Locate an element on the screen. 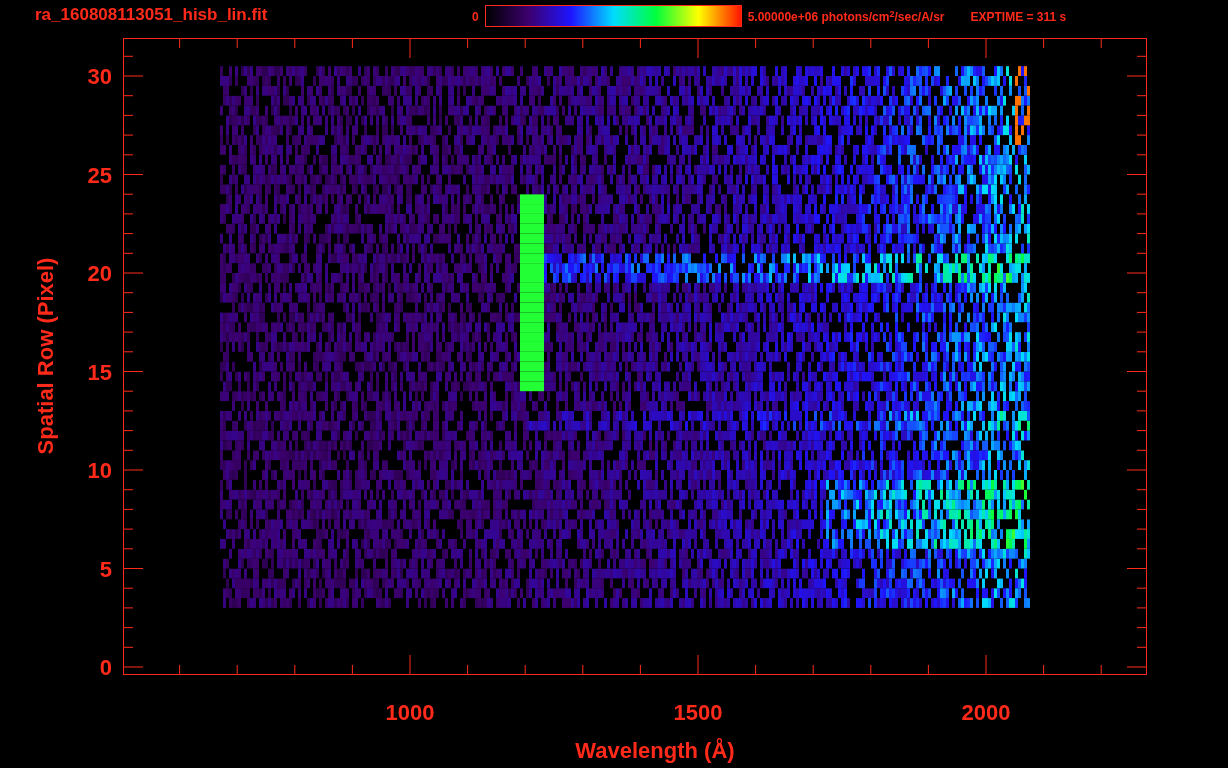  x-tick-label: 2000 is located at coordinates (986, 712).